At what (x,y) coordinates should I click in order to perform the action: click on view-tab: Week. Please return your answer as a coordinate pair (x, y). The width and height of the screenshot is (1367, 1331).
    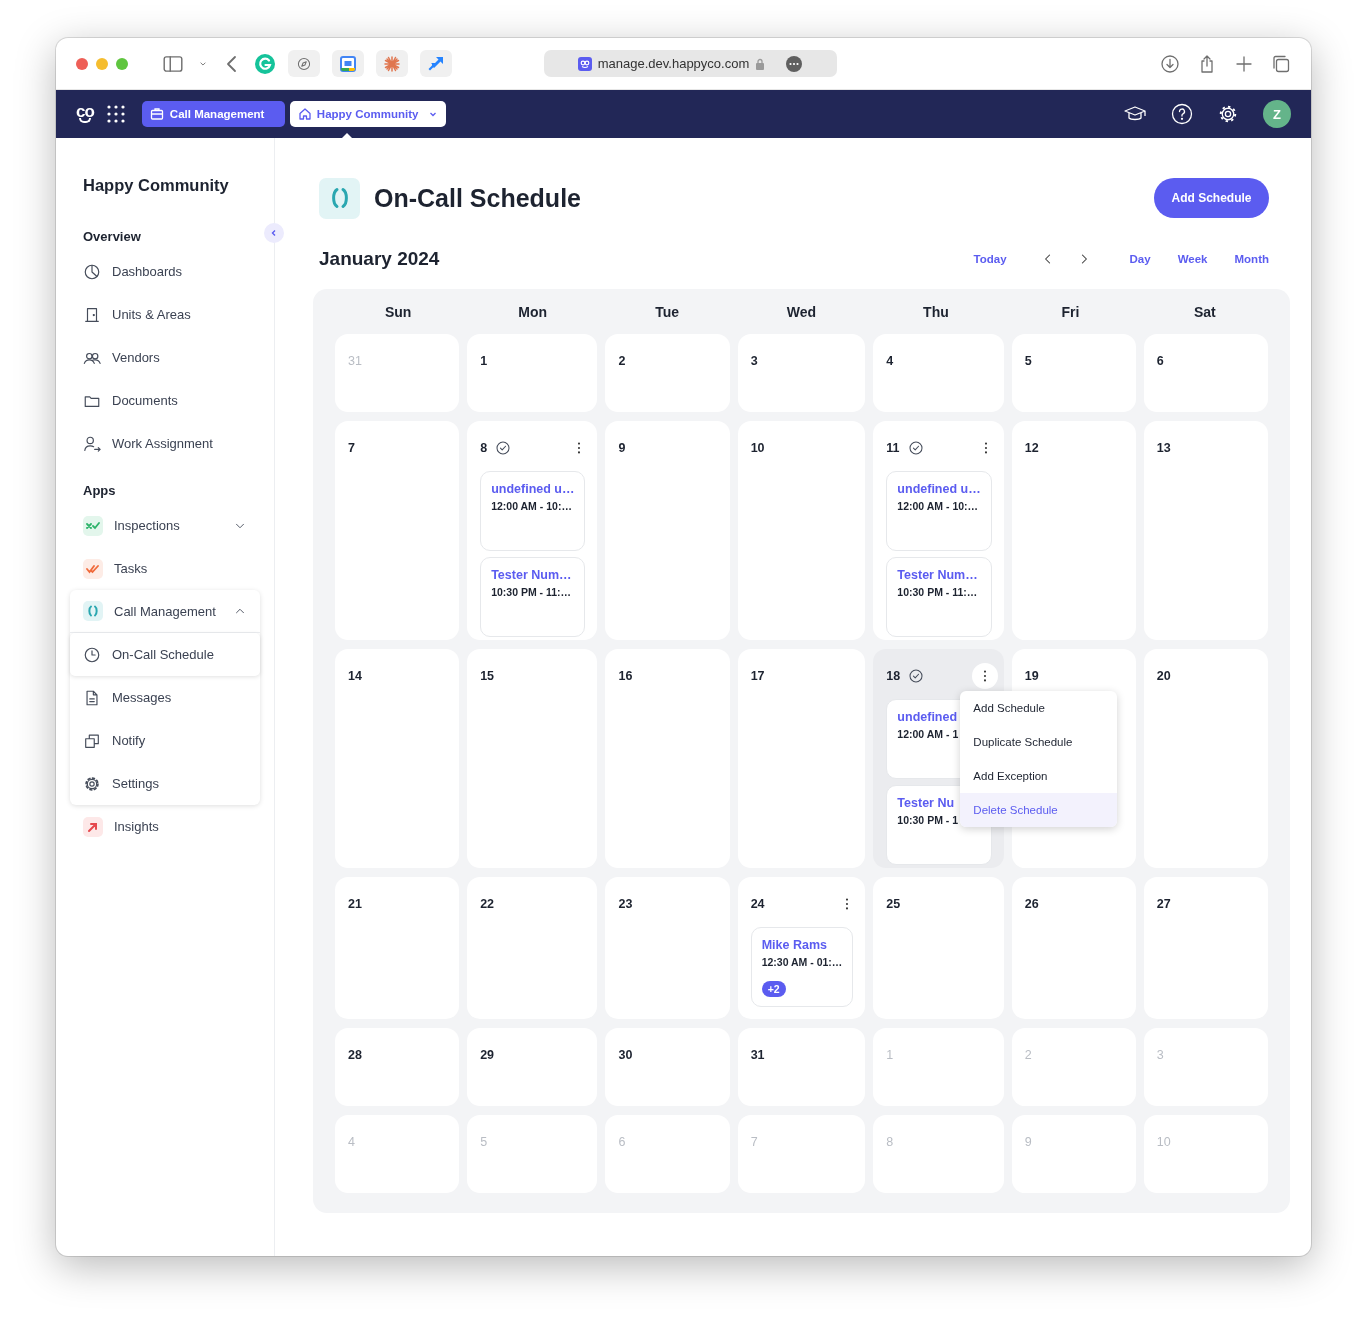
    Looking at the image, I should click on (1192, 259).